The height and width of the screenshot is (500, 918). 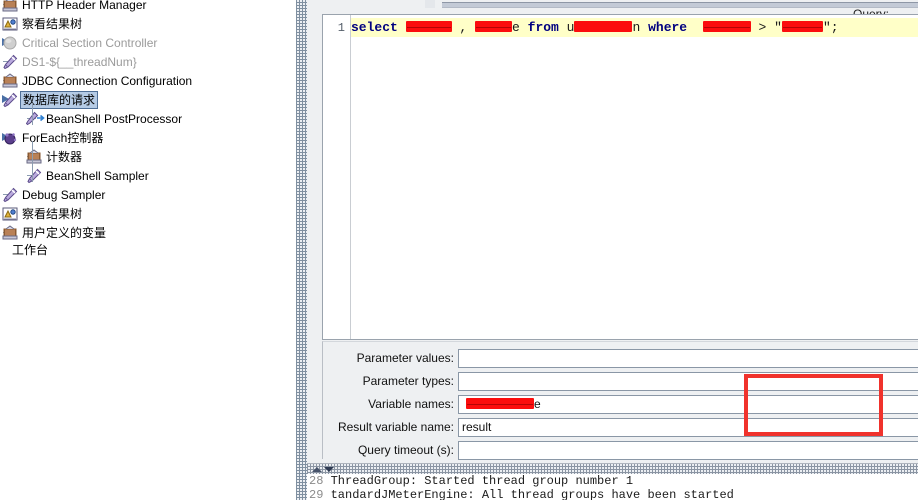 I want to click on sql-keyword: where, so click(x=668, y=27).